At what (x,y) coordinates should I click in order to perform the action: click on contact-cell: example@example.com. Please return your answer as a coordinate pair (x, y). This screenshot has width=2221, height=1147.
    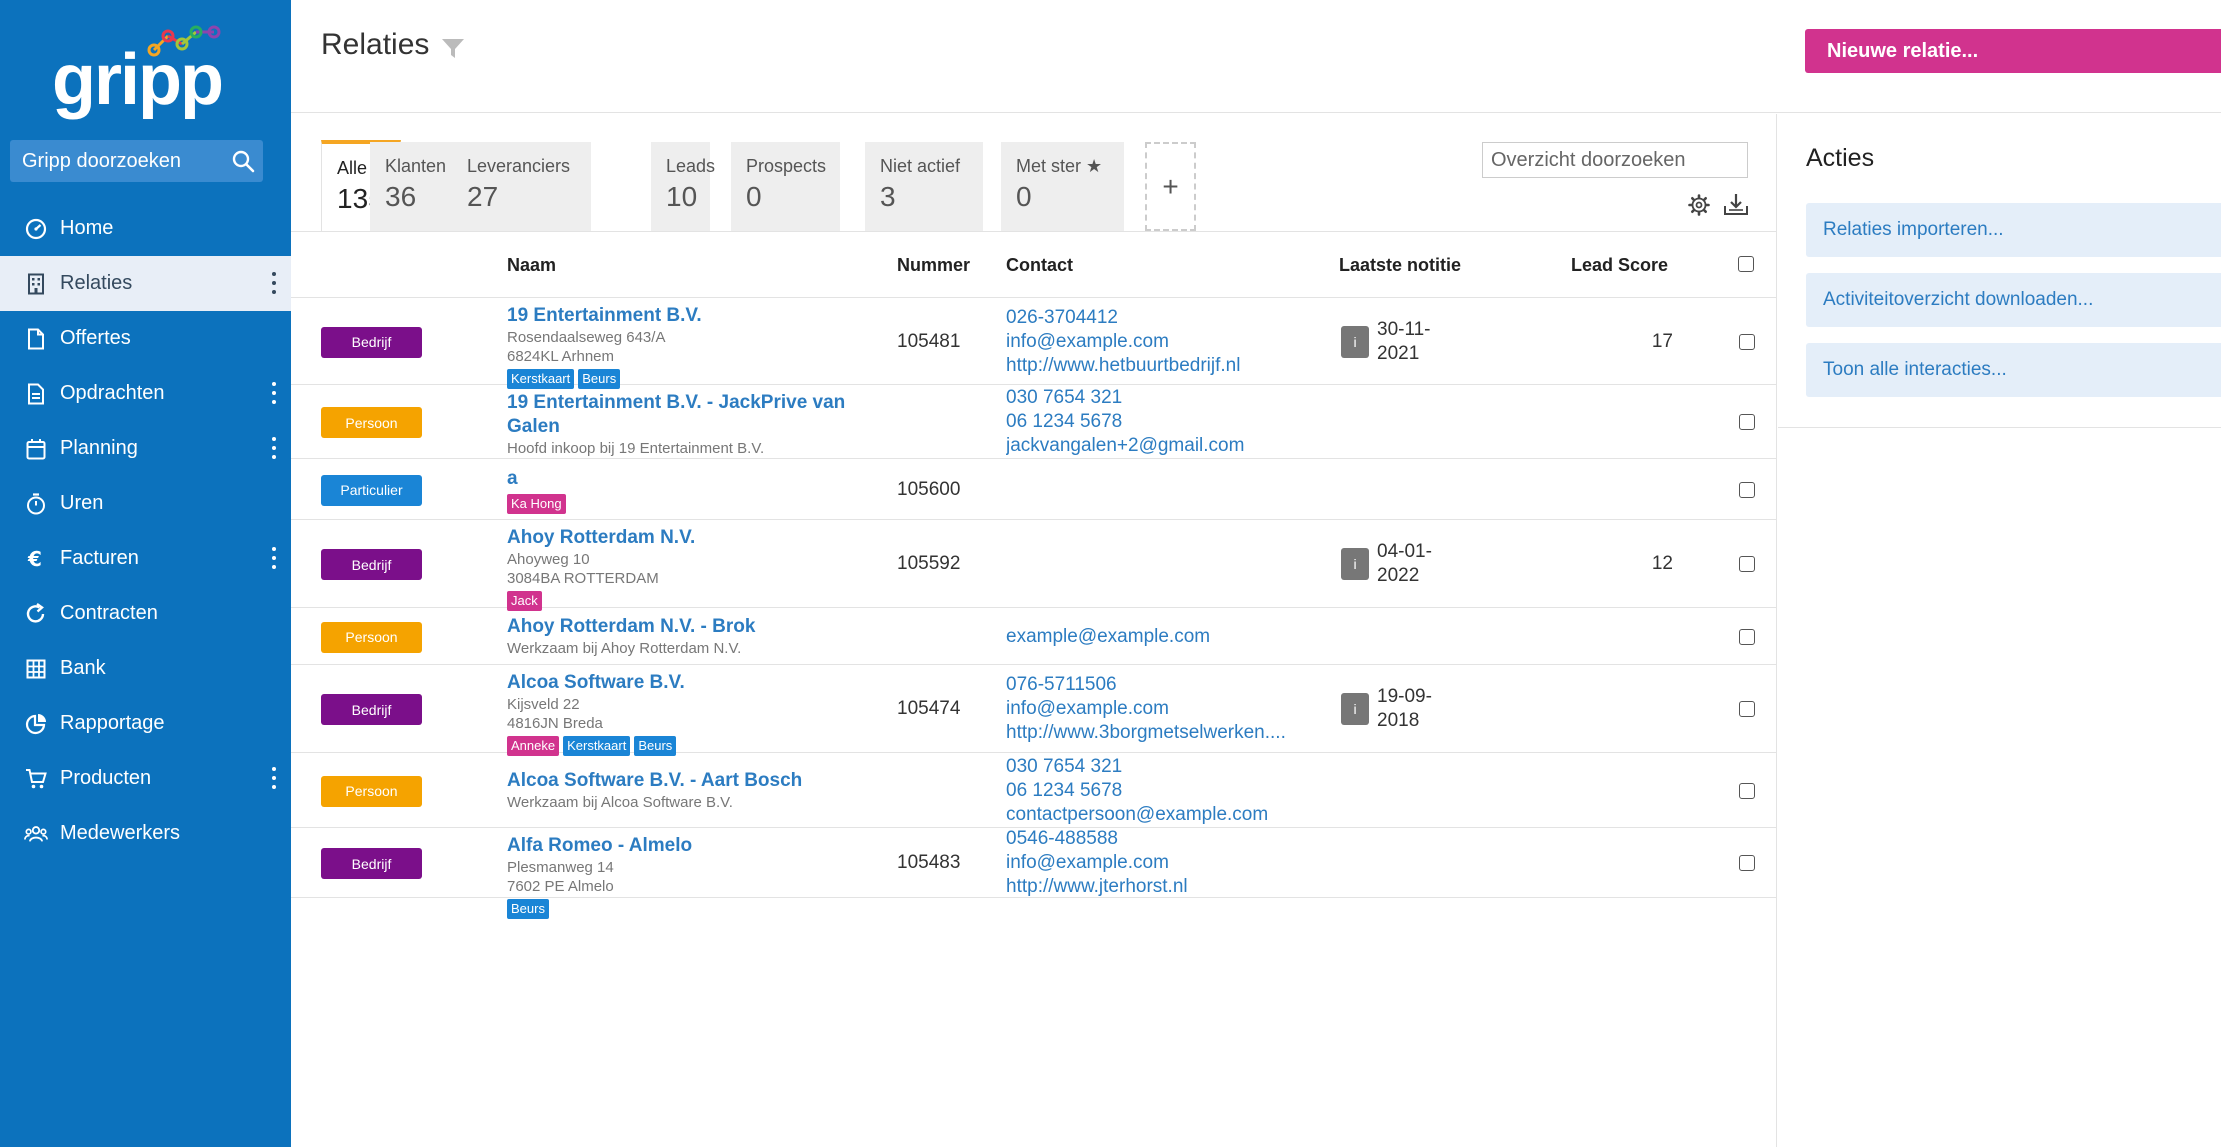
    Looking at the image, I should click on (1161, 637).